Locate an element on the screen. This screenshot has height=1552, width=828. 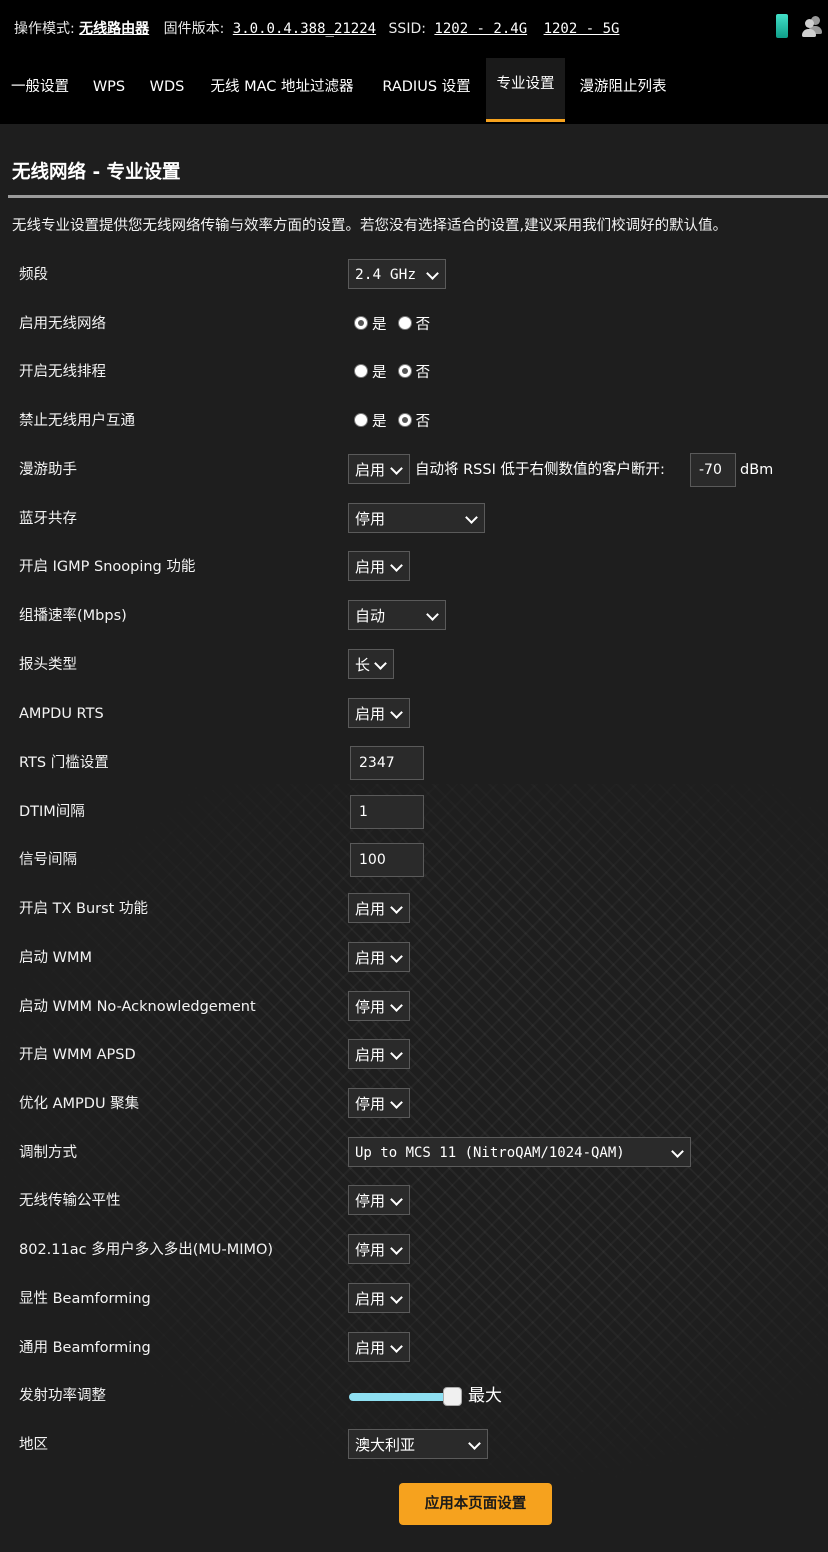
tx-power-value: 最大 is located at coordinates (485, 1396).